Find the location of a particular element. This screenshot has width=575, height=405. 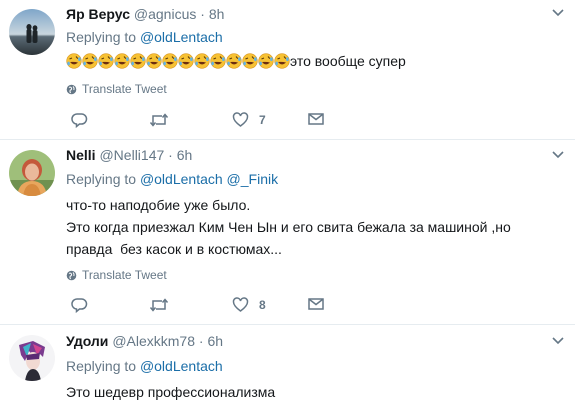

emoji-row is located at coordinates (178, 61).